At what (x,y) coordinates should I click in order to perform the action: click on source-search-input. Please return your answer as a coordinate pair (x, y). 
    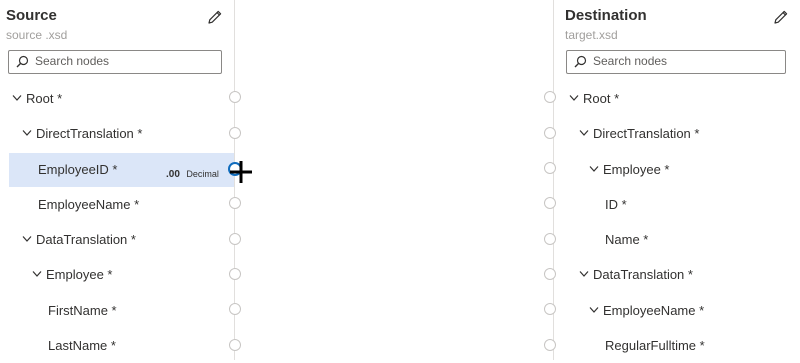
    Looking at the image, I should click on (125, 61).